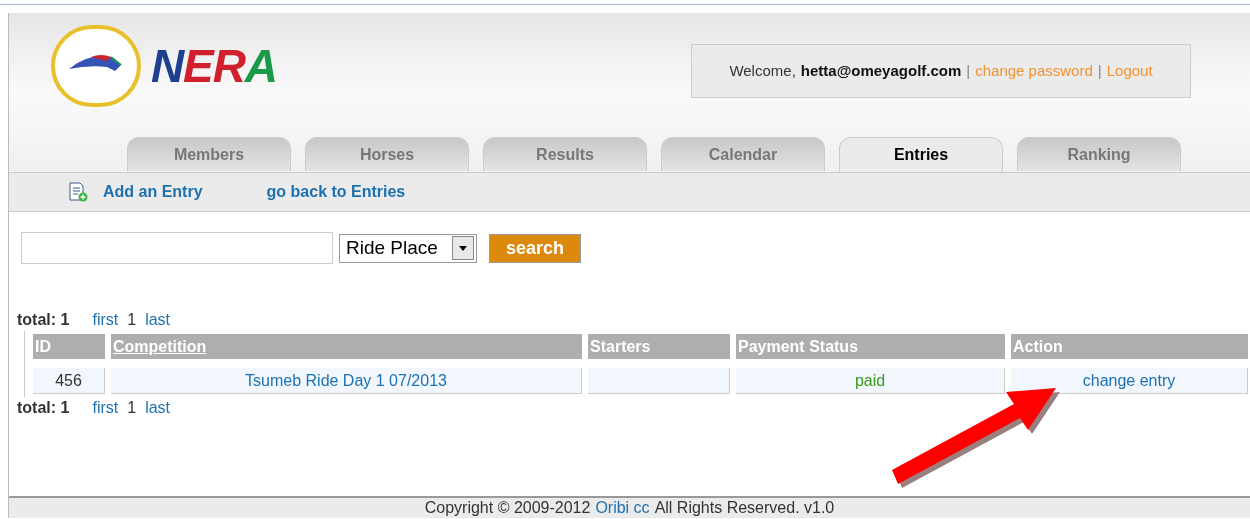 The image size is (1250, 519). I want to click on subnav-link: go back to Entries, so click(336, 192).